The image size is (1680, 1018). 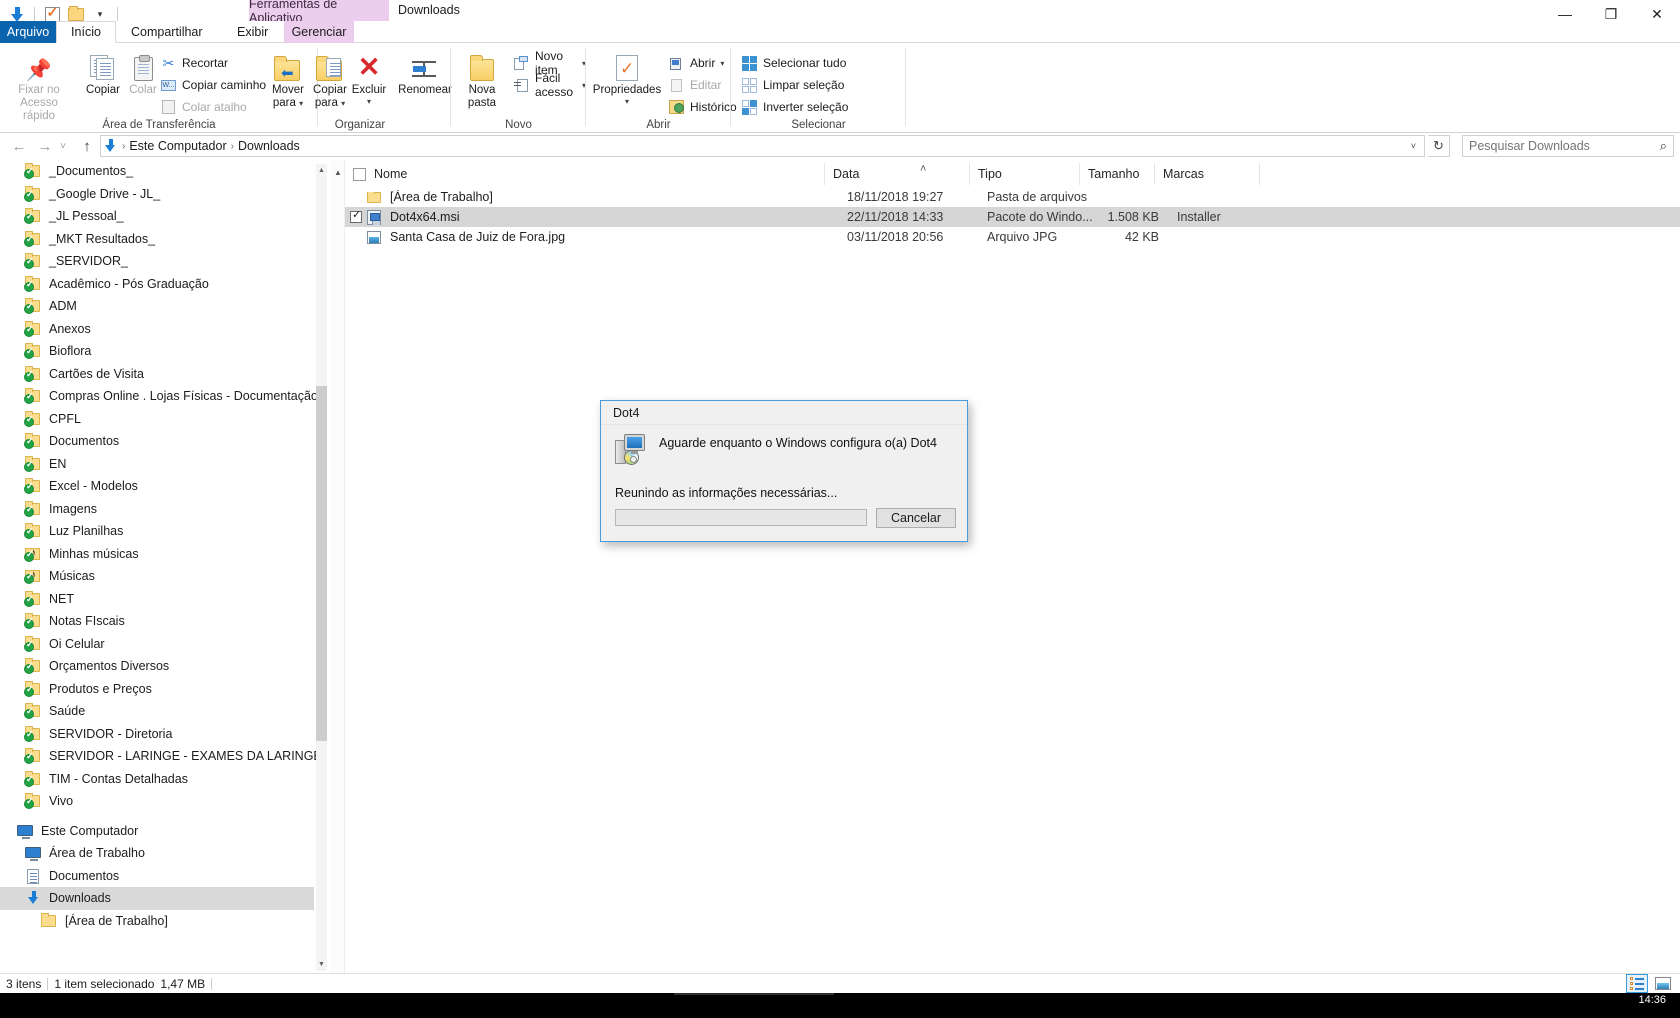 I want to click on easy-access-button: Fácil acesso ▾, so click(x=549, y=85).